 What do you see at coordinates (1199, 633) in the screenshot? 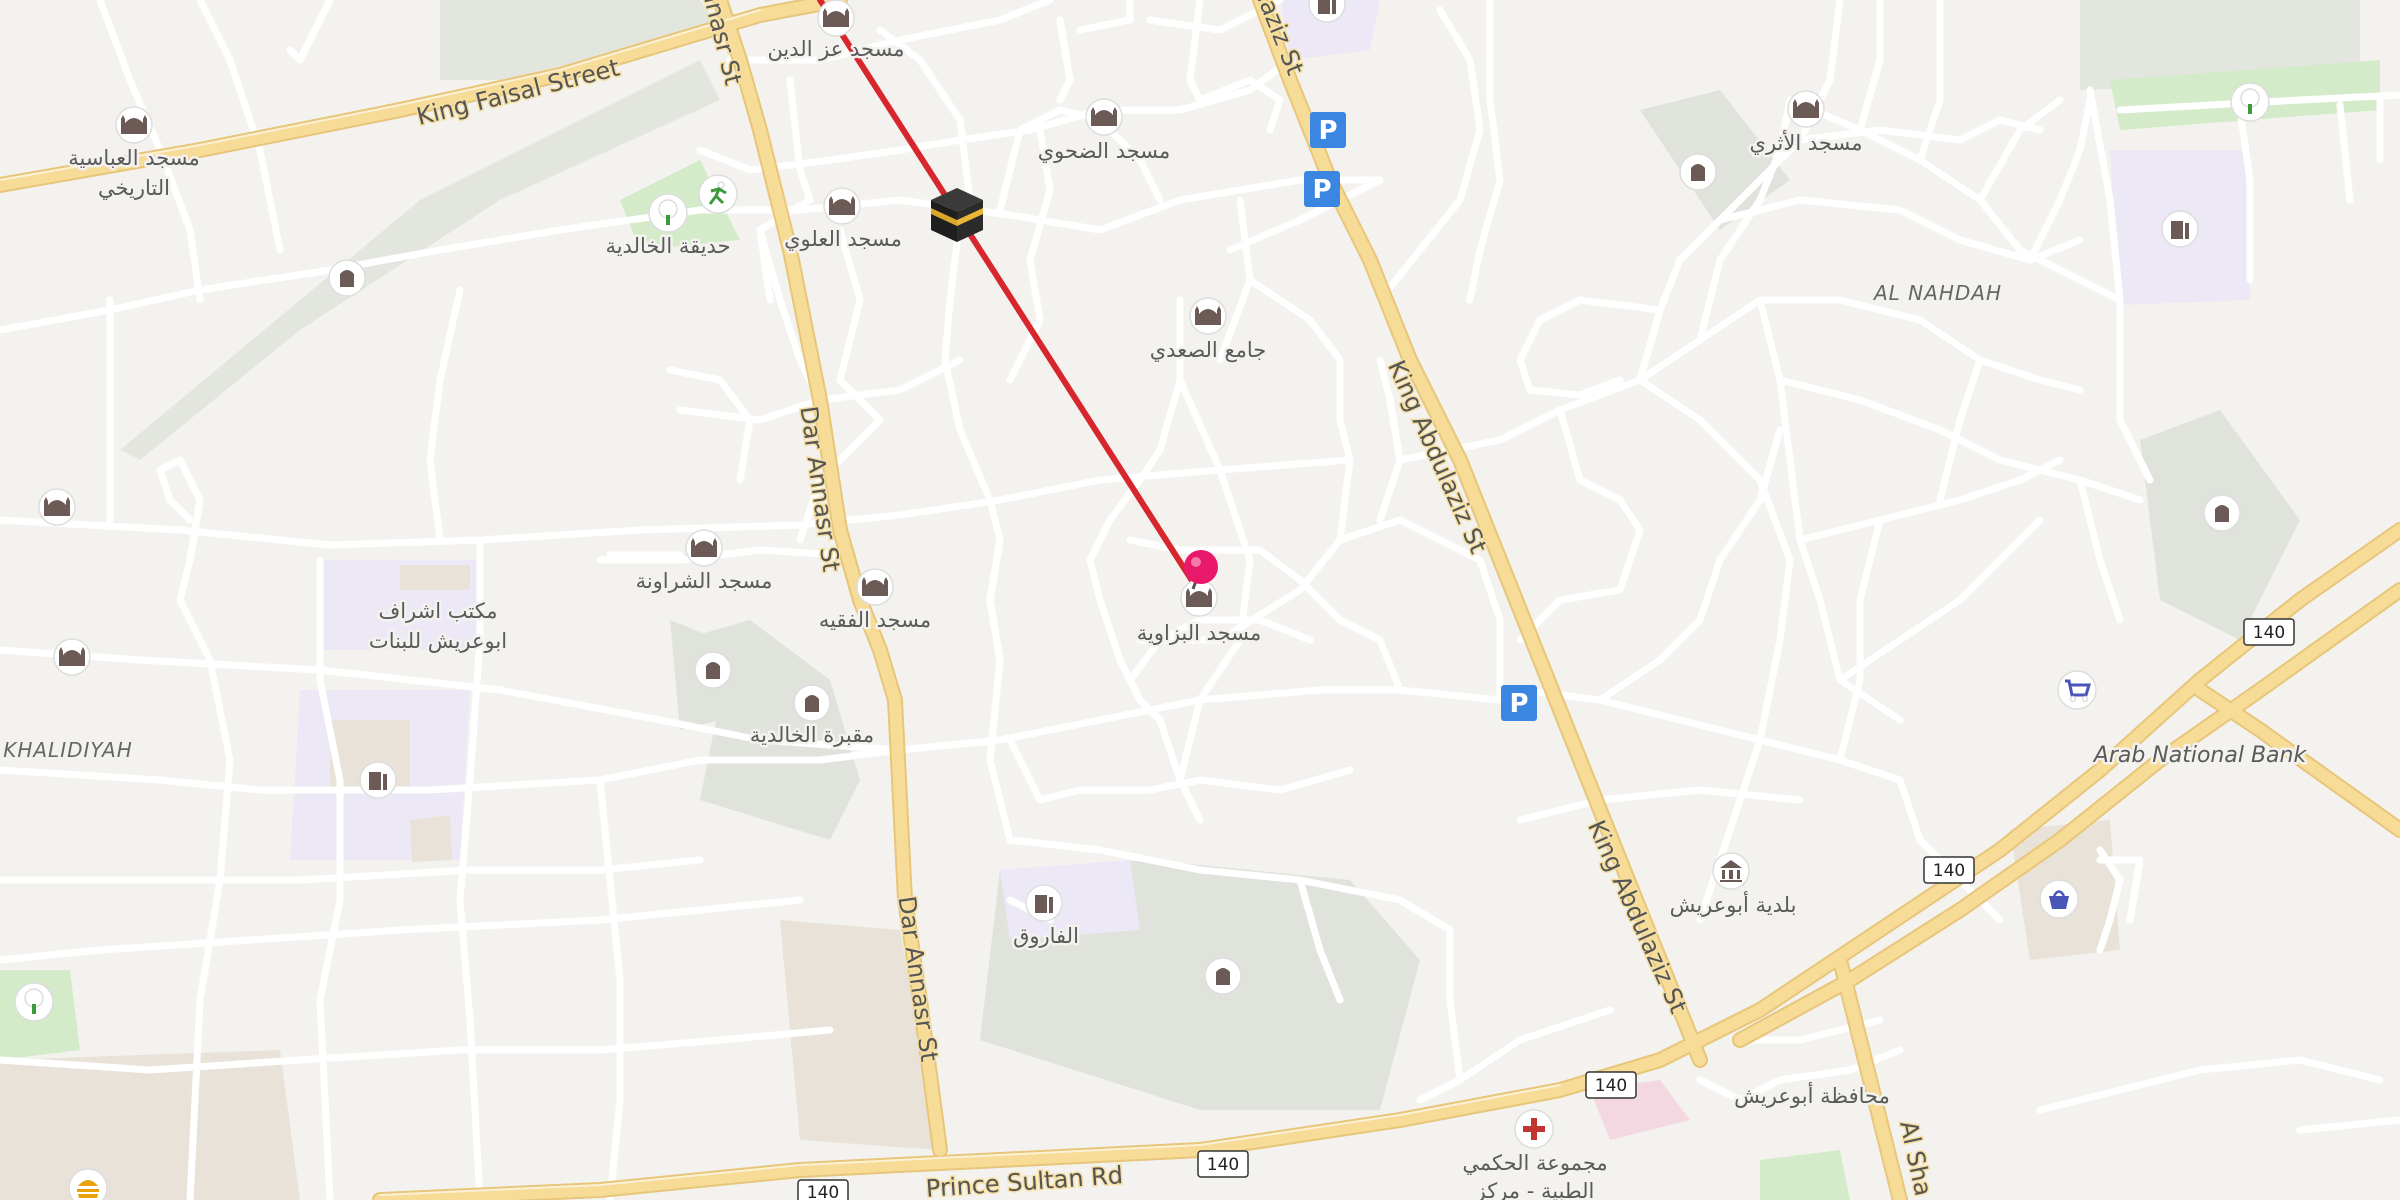
I see `place-label: مسجد البزاوية` at bounding box center [1199, 633].